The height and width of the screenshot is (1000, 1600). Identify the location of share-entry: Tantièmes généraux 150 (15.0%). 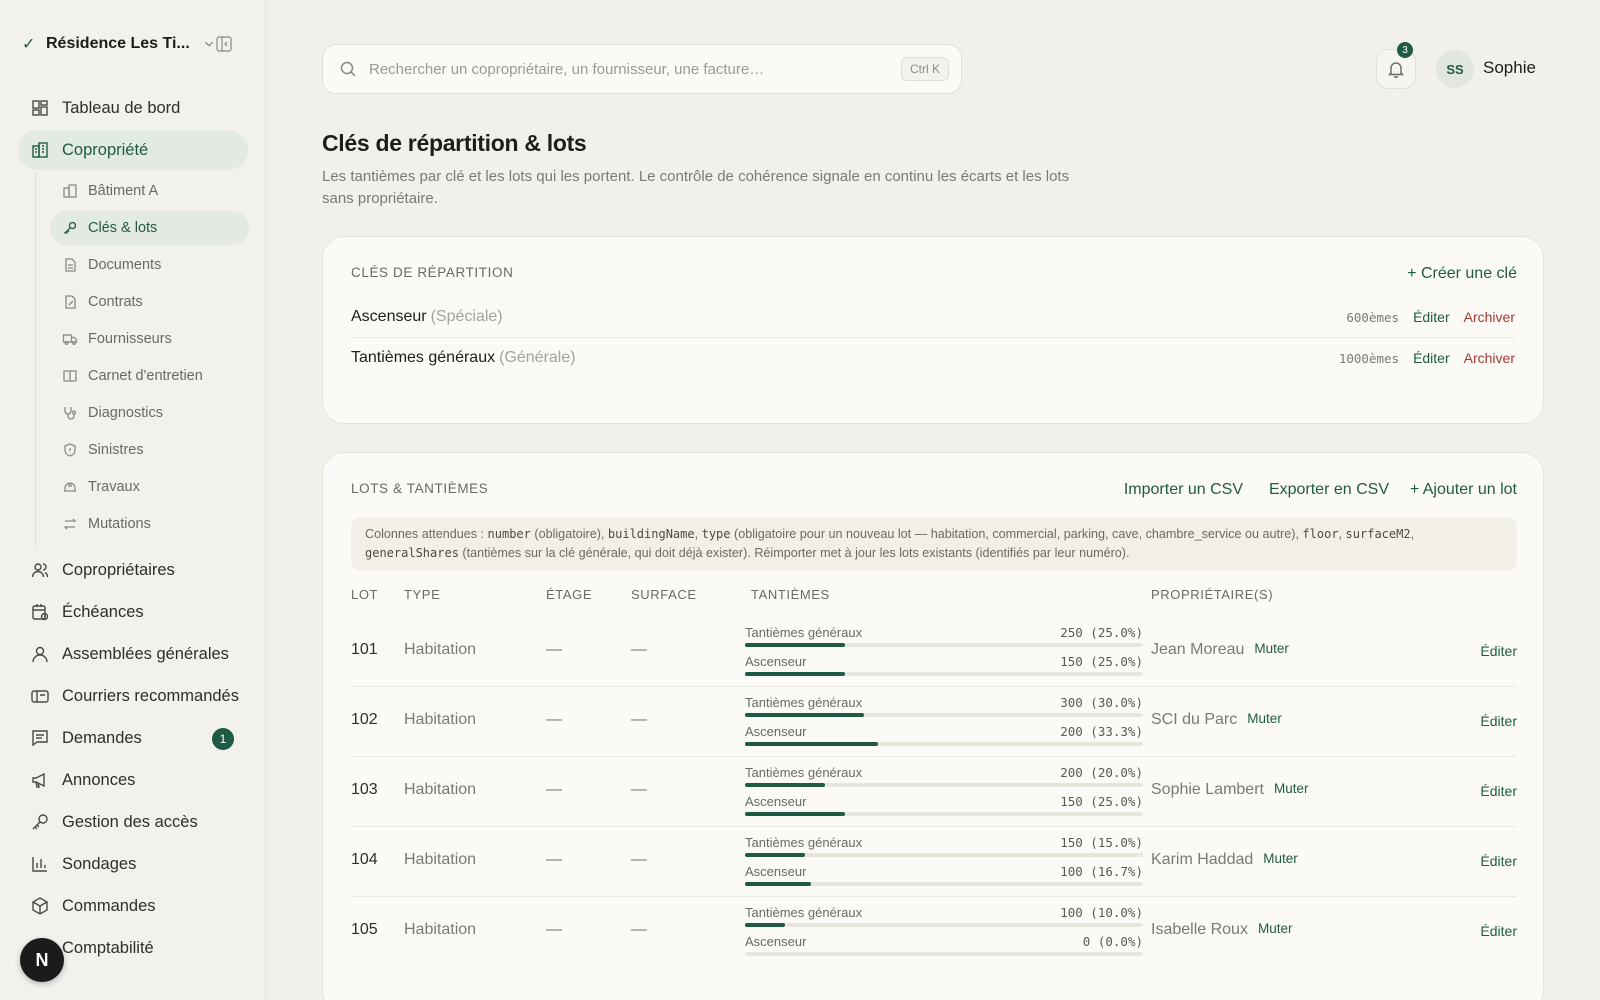
(944, 849).